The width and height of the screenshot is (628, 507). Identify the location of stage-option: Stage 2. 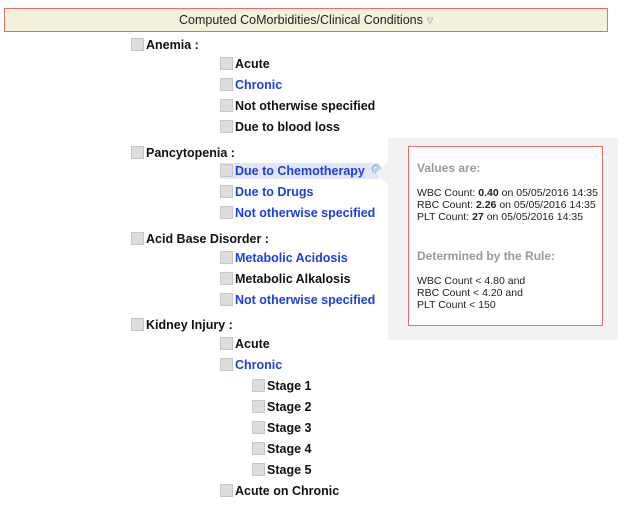
(281, 407).